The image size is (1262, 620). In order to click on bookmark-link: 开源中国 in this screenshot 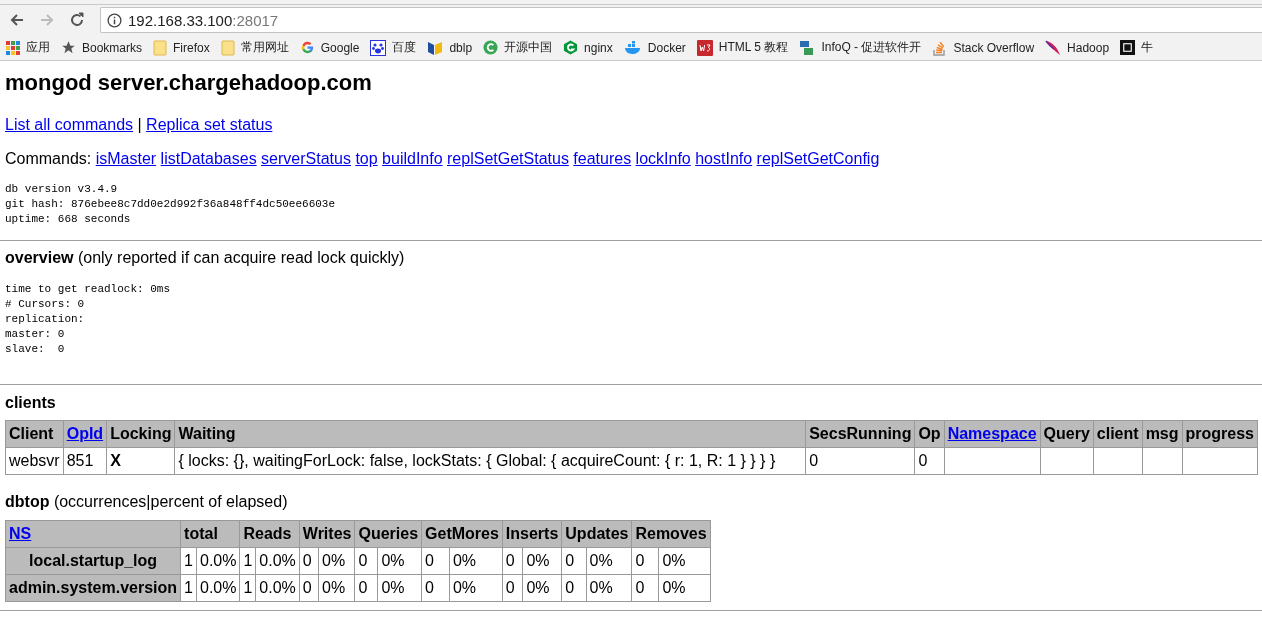, I will do `click(528, 47)`.